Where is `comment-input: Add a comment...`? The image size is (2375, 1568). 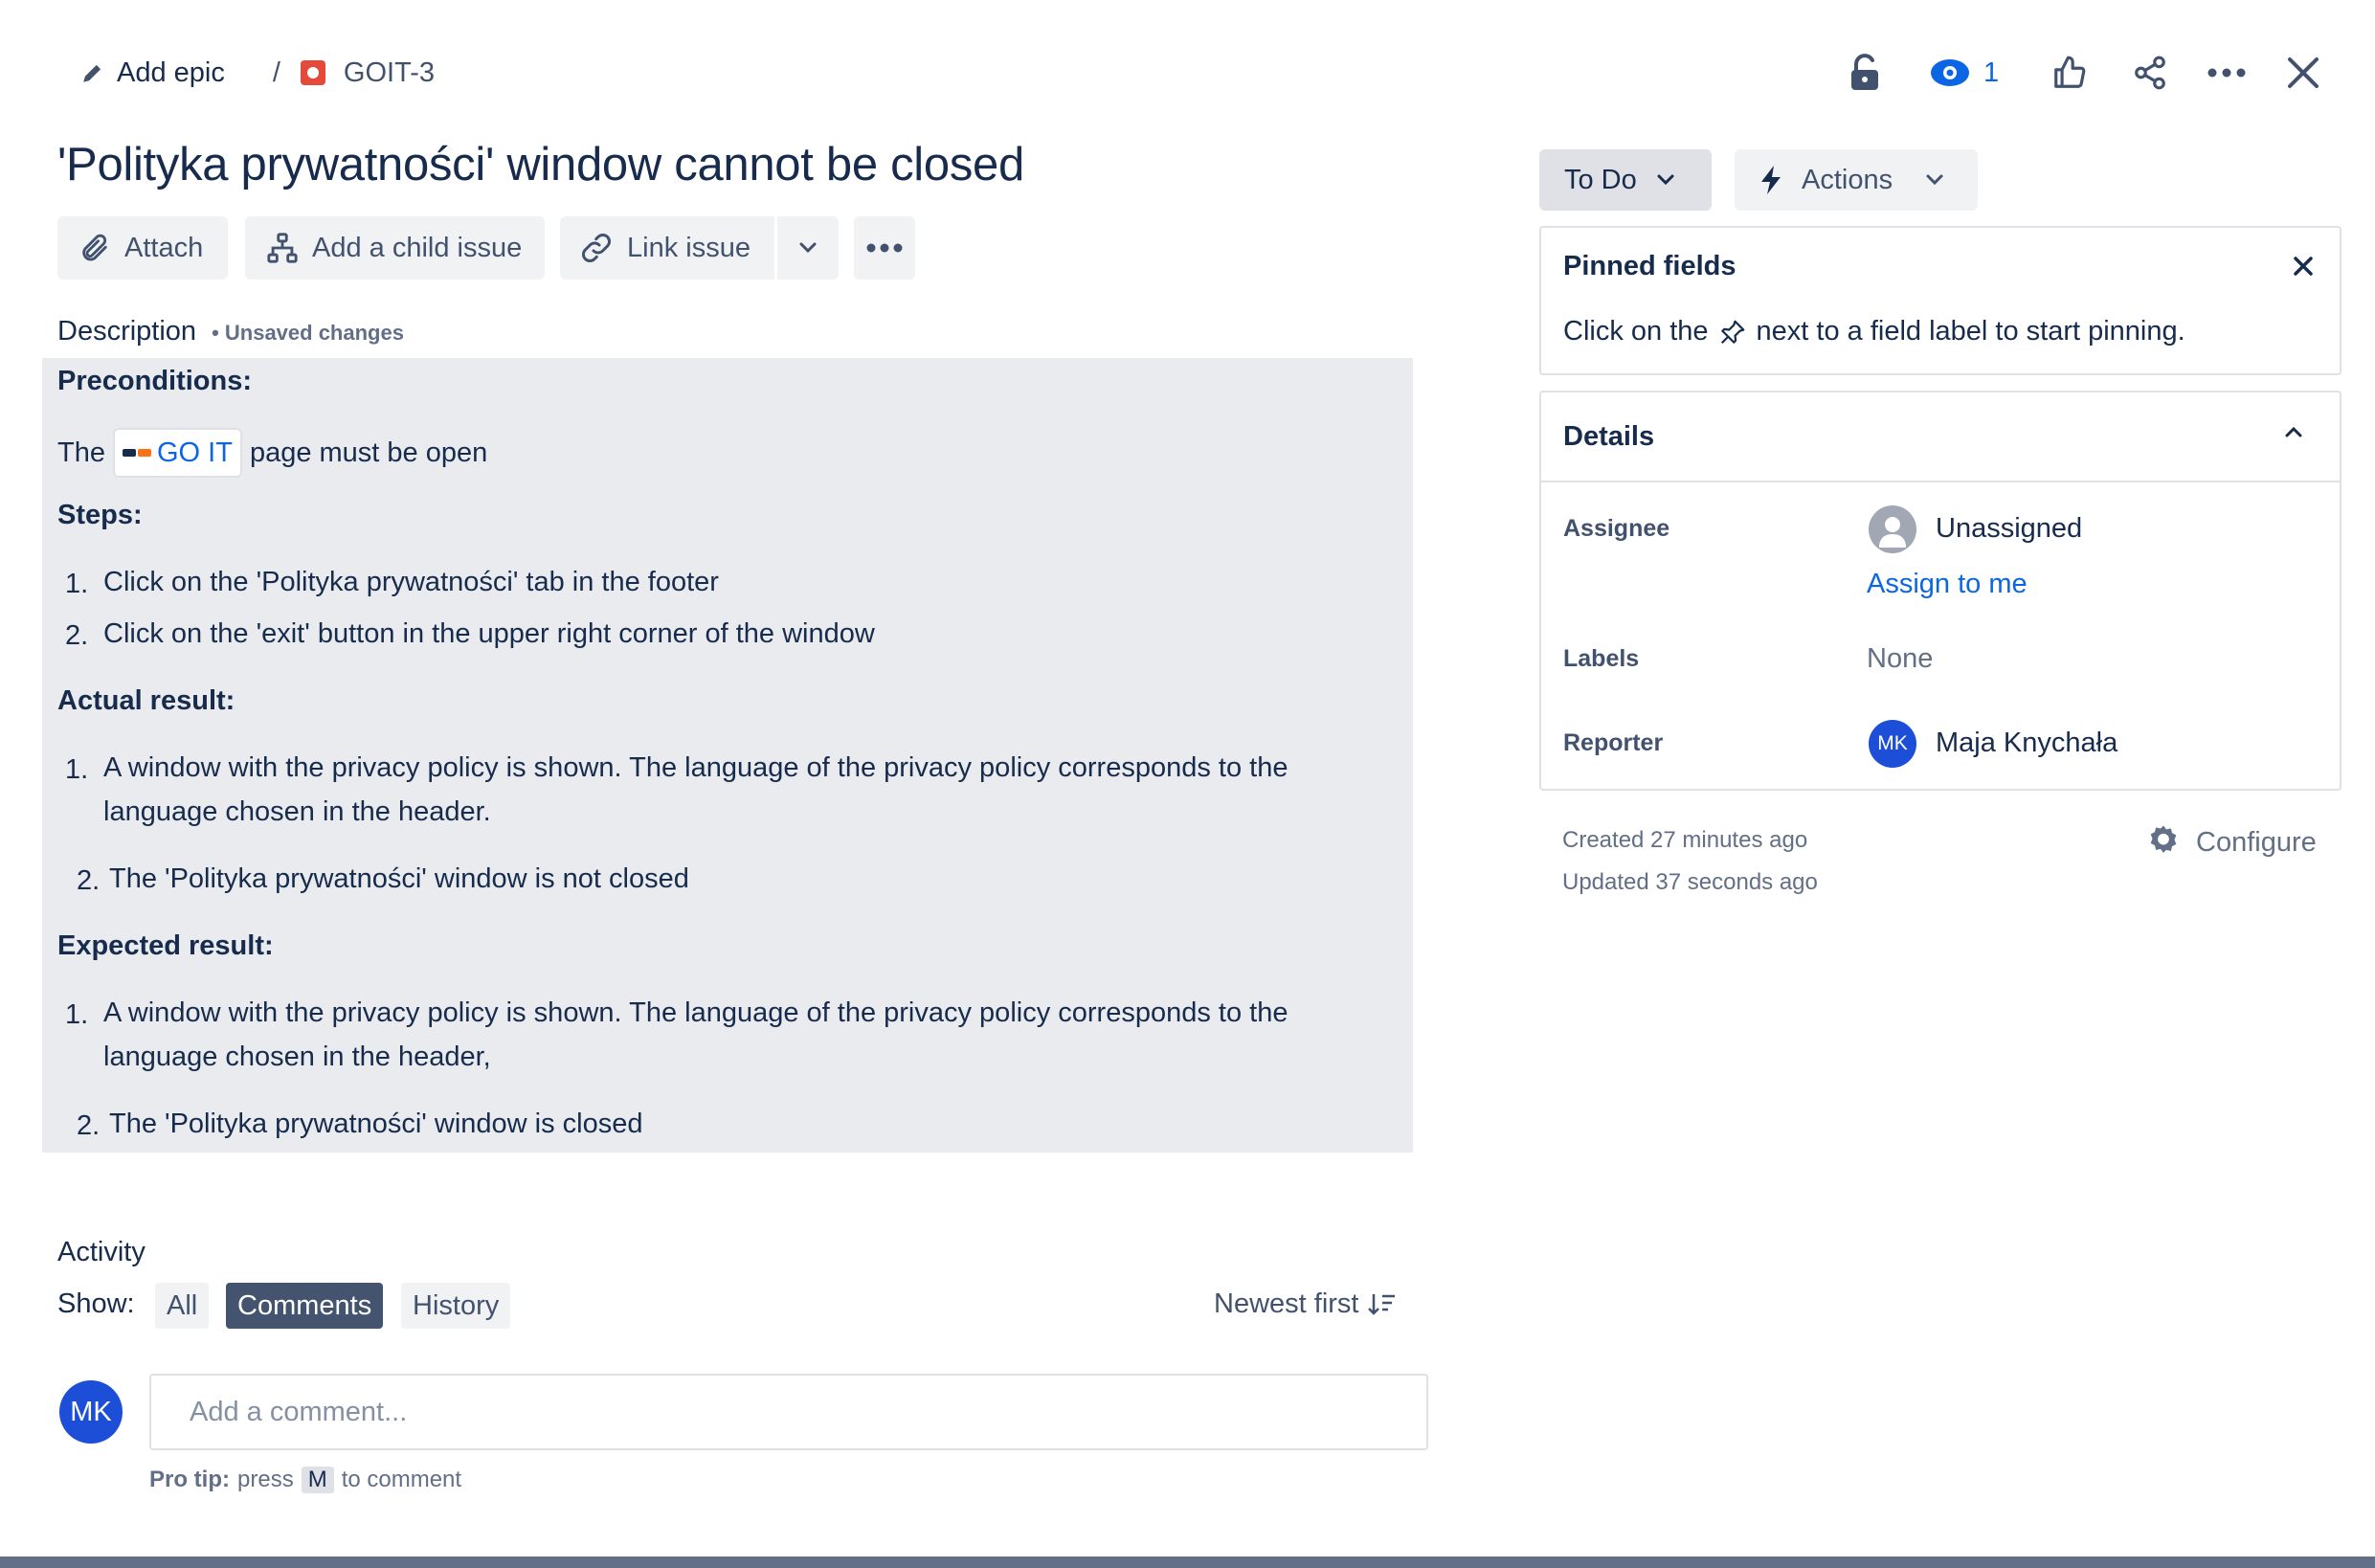 comment-input: Add a comment... is located at coordinates (788, 1412).